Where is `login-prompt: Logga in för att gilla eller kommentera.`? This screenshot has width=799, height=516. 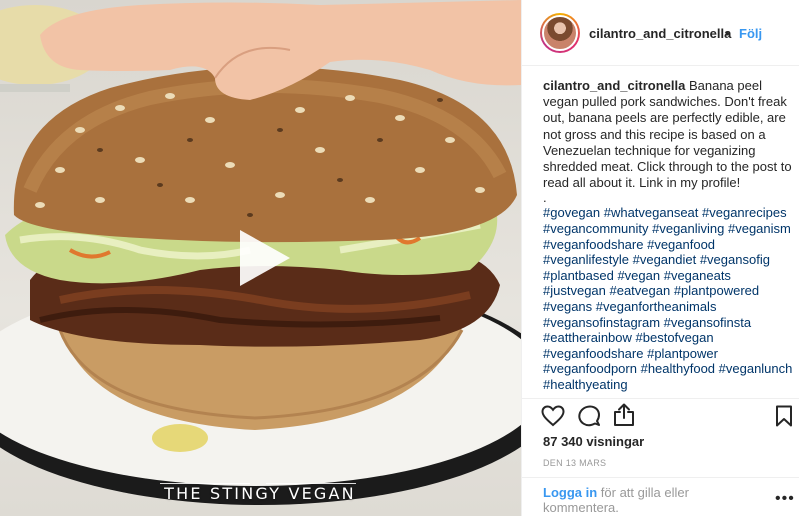 login-prompt: Logga in för att gilla eller kommentera. is located at coordinates (645, 500).